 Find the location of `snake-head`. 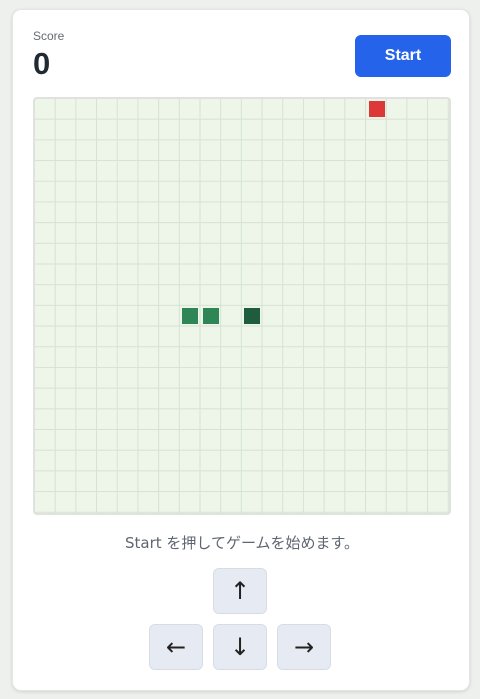

snake-head is located at coordinates (252, 316).